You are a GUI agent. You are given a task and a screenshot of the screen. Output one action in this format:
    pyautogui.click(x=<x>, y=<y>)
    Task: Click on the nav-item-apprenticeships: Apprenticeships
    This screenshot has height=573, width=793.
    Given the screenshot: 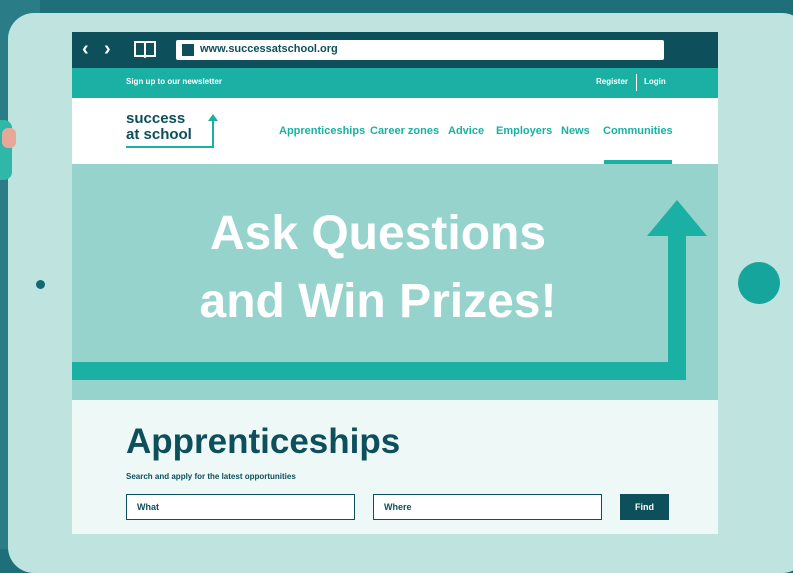 What is the action you would take?
    pyautogui.click(x=322, y=131)
    